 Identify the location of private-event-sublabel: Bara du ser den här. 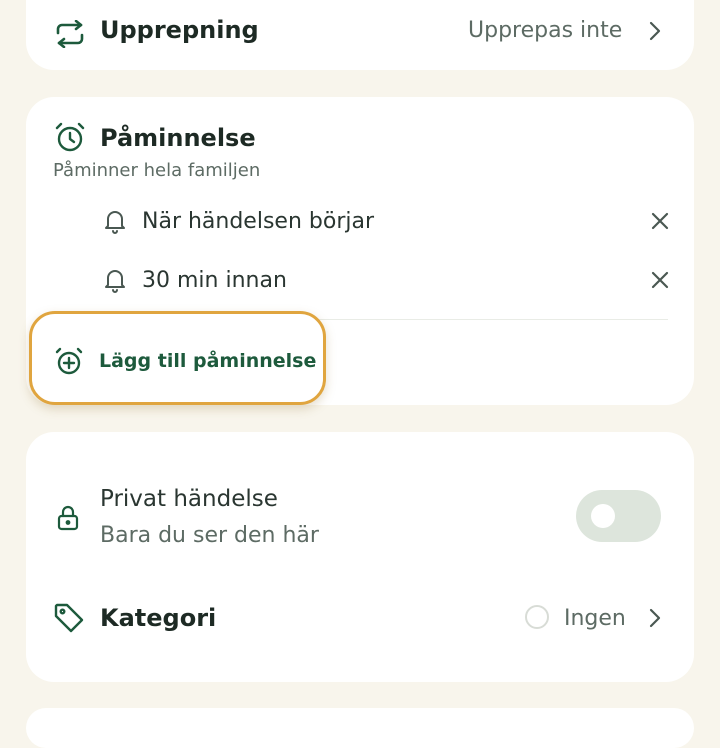
(209, 535).